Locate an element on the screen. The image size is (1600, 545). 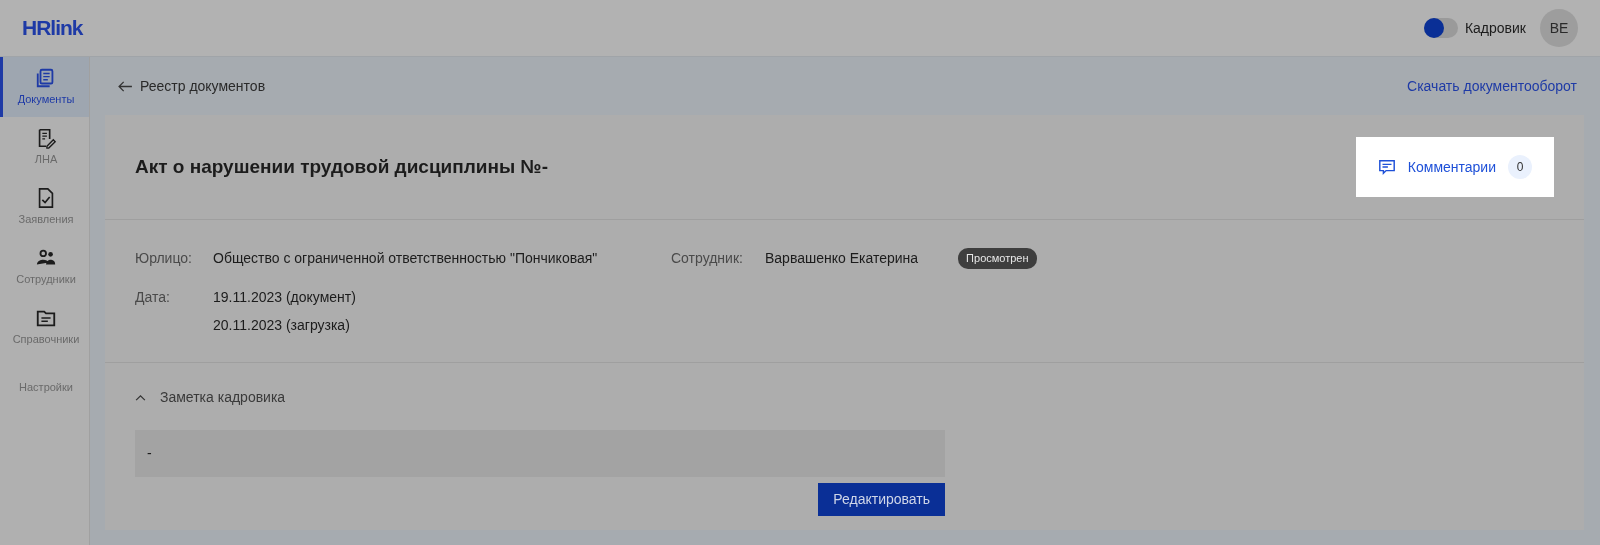
chevron-icon is located at coordinates (140, 397).